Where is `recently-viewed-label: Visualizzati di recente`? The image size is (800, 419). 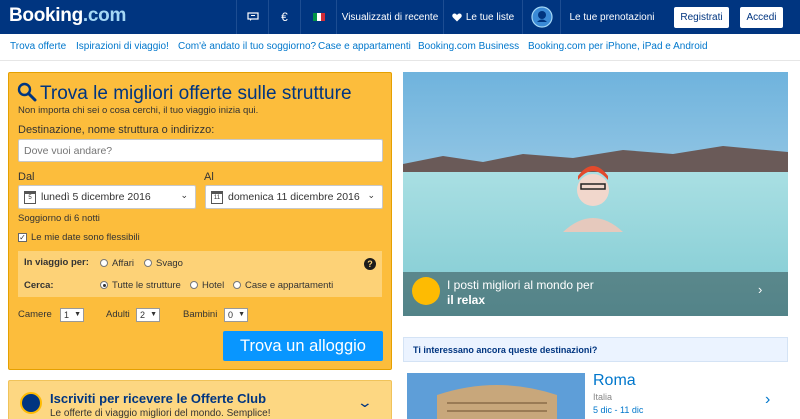 recently-viewed-label: Visualizzati di recente is located at coordinates (390, 17).